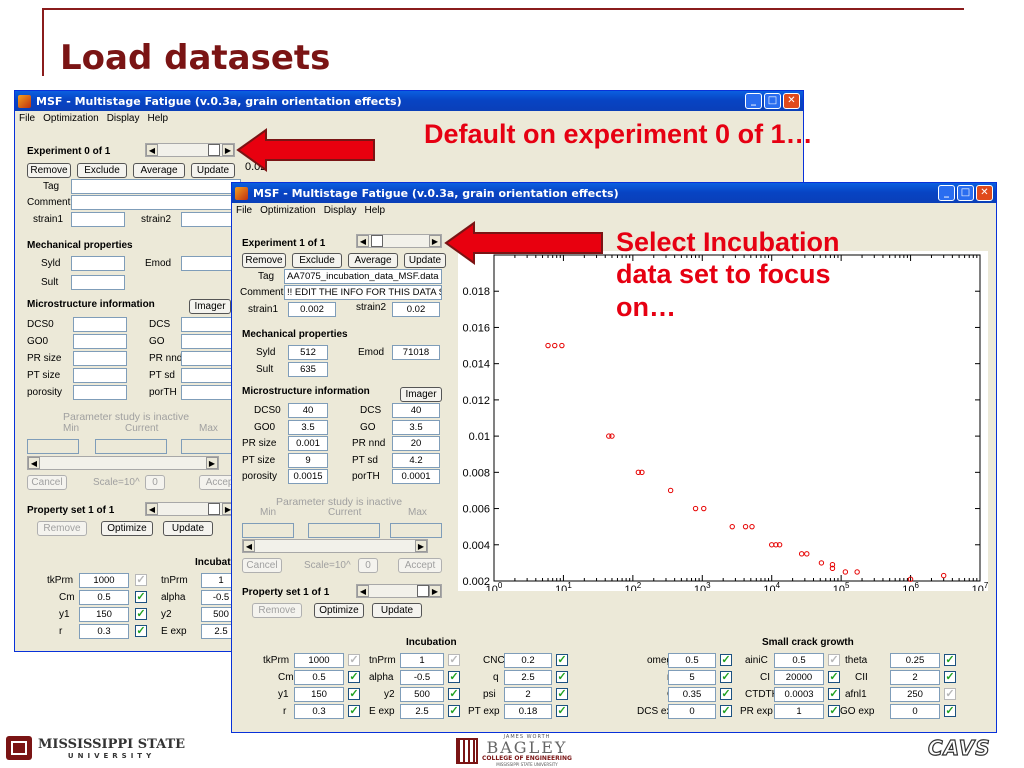  Describe the element at coordinates (422, 694) in the screenshot. I see `param-field: 500` at that location.